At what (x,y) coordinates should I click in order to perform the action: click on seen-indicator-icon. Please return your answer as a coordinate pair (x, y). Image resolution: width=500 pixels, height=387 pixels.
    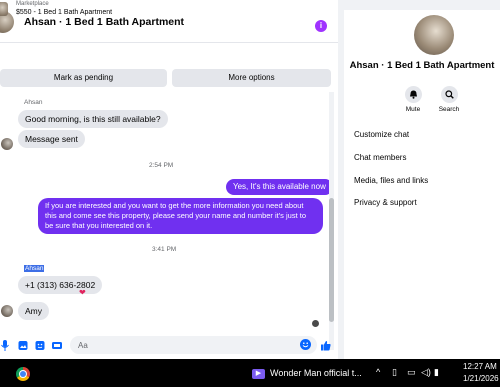
    Looking at the image, I should click on (315, 323).